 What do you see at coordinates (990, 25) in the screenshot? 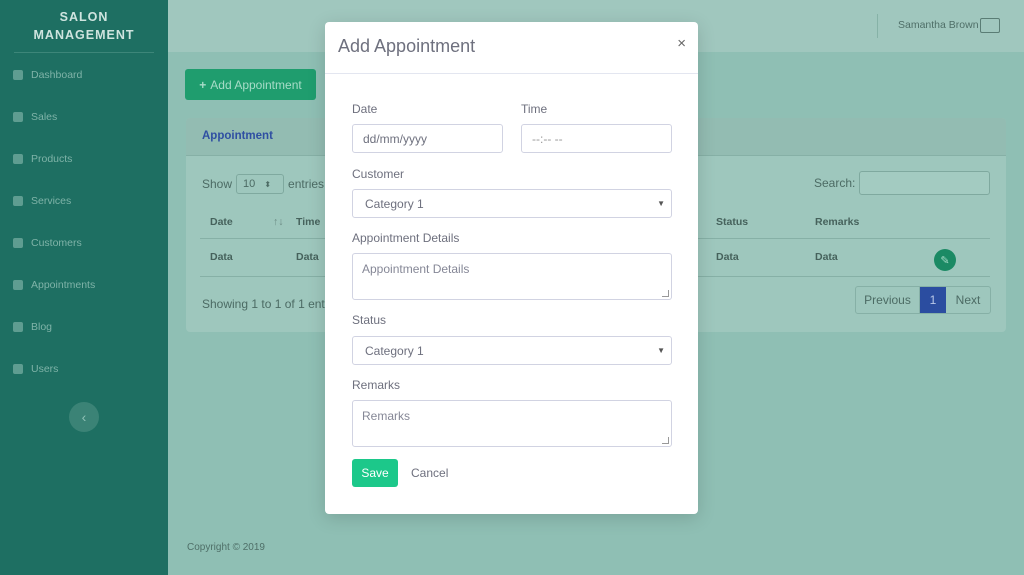
I see `user-profile-icon` at bounding box center [990, 25].